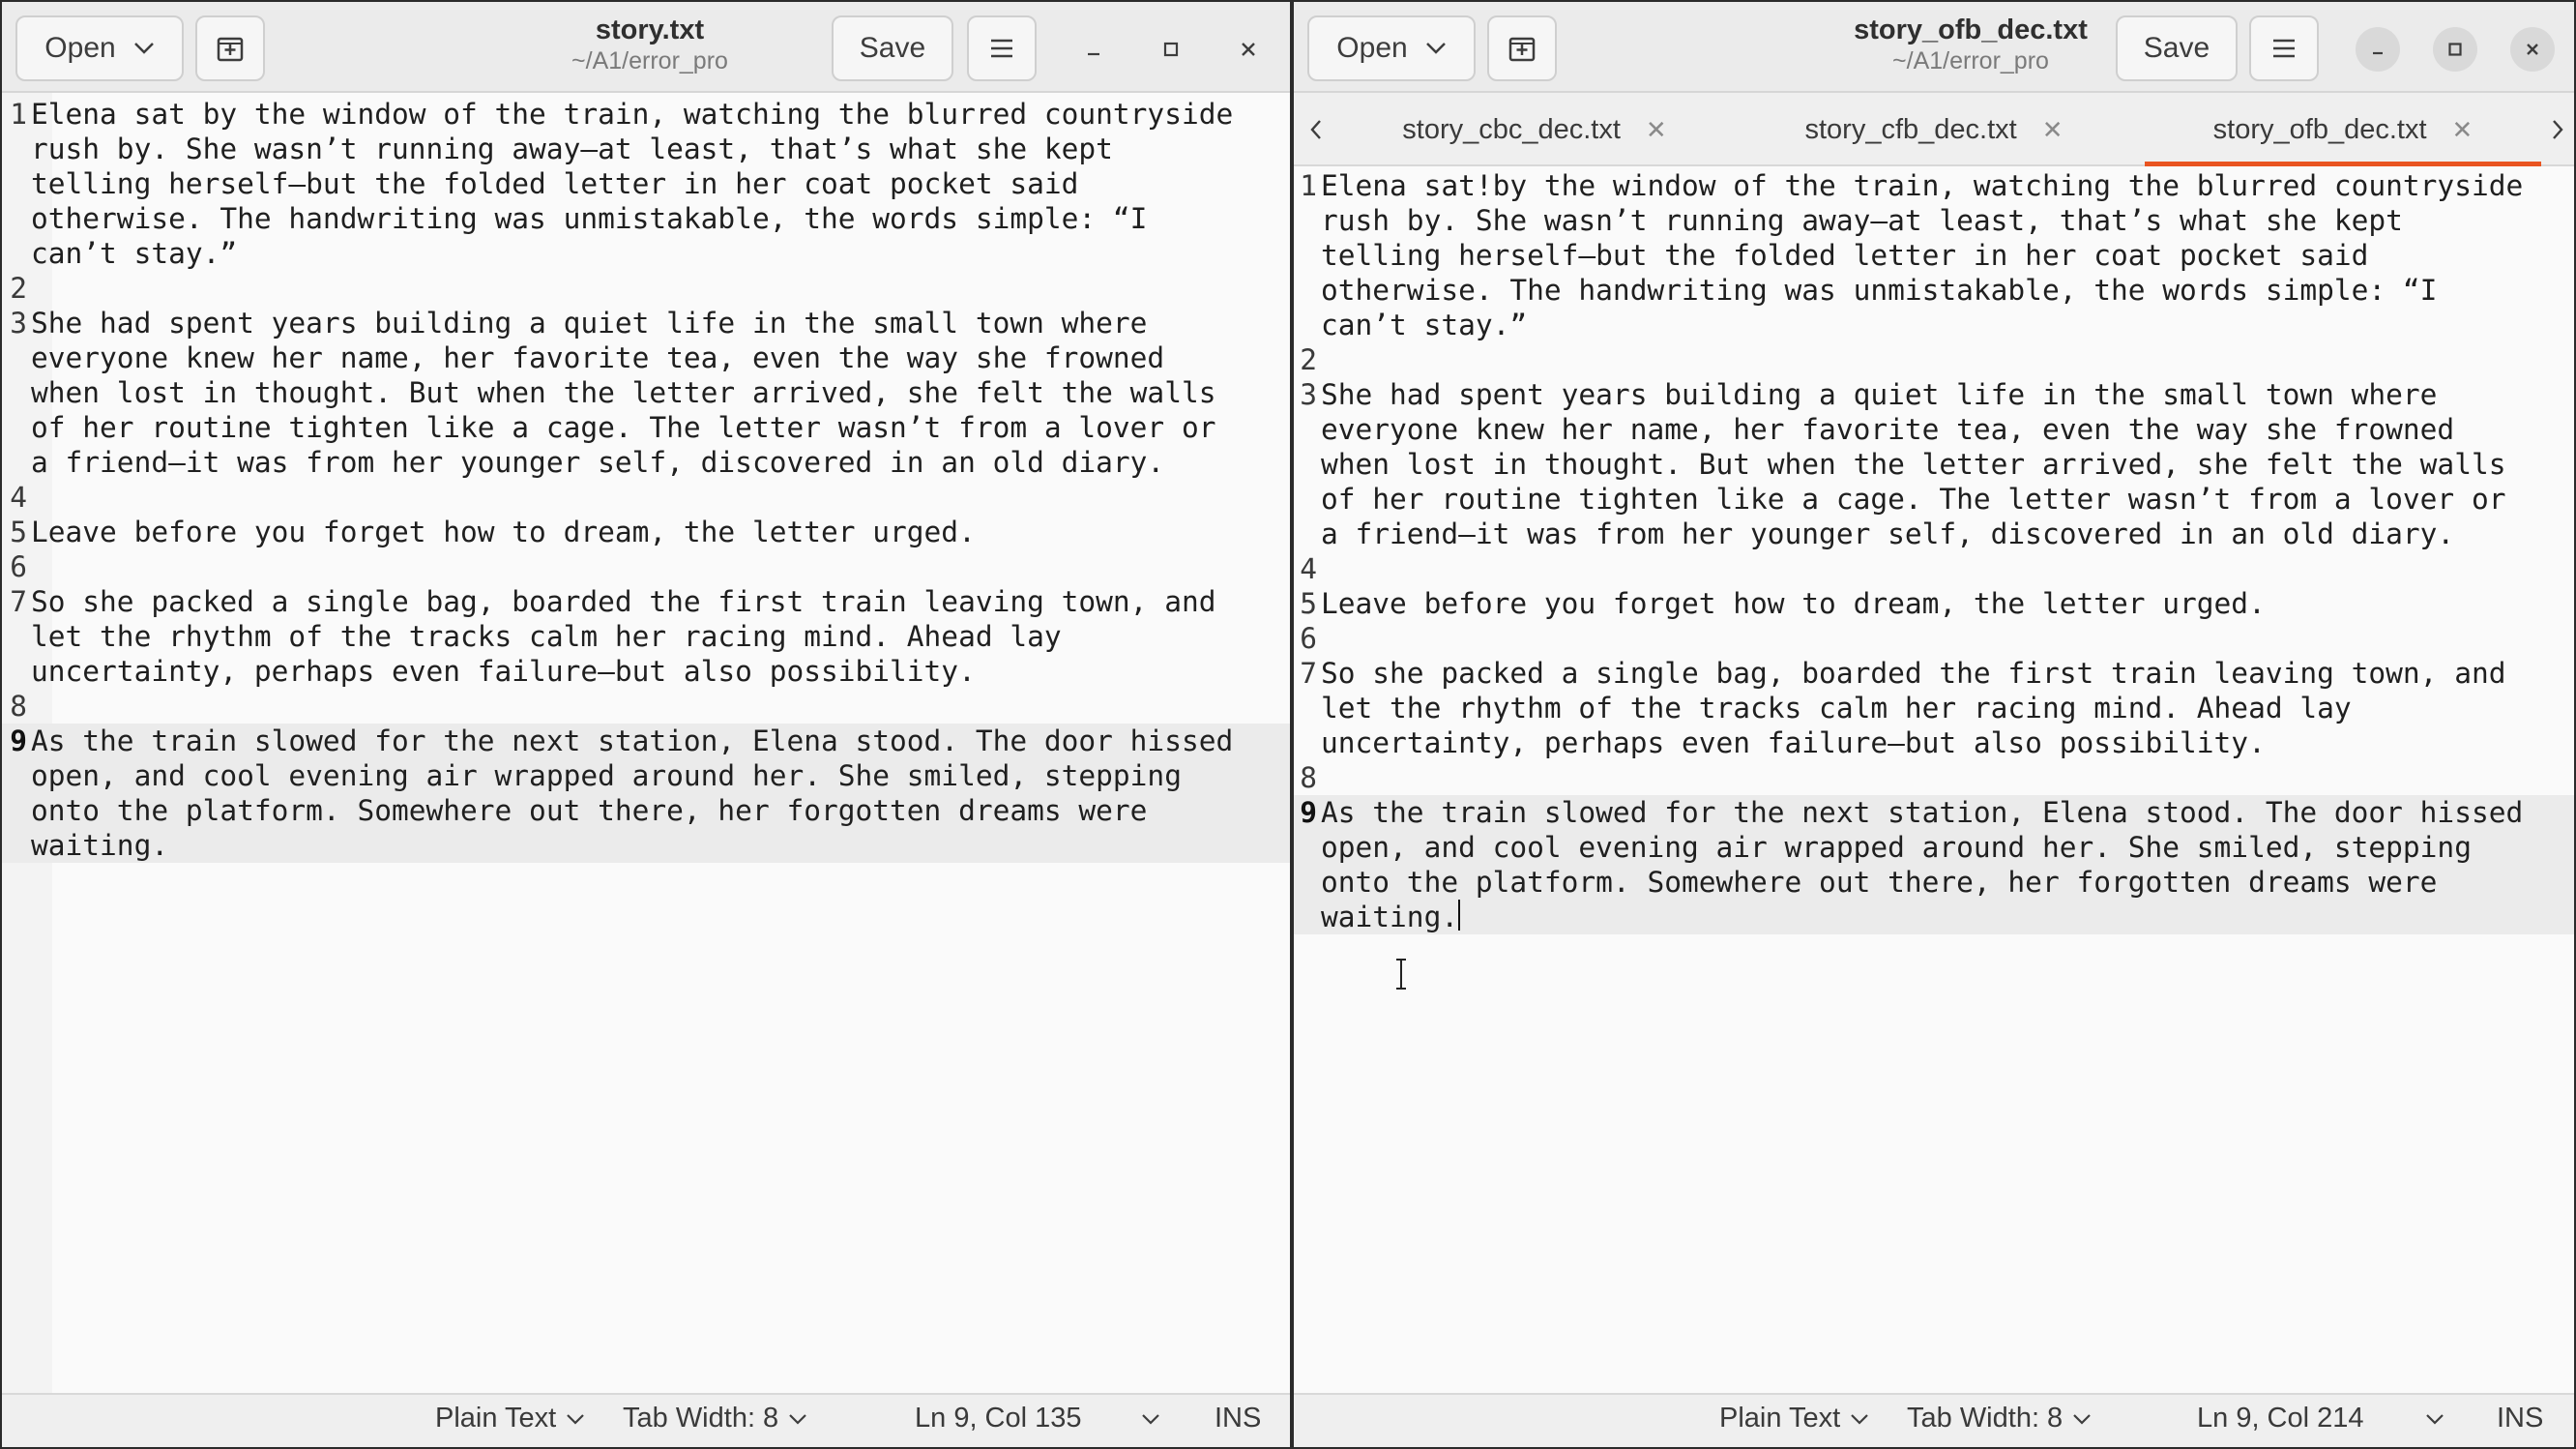  Describe the element at coordinates (1534, 129) in the screenshot. I see `tab-story-cbc-dec: story_cbc_dec.txt ✕` at that location.